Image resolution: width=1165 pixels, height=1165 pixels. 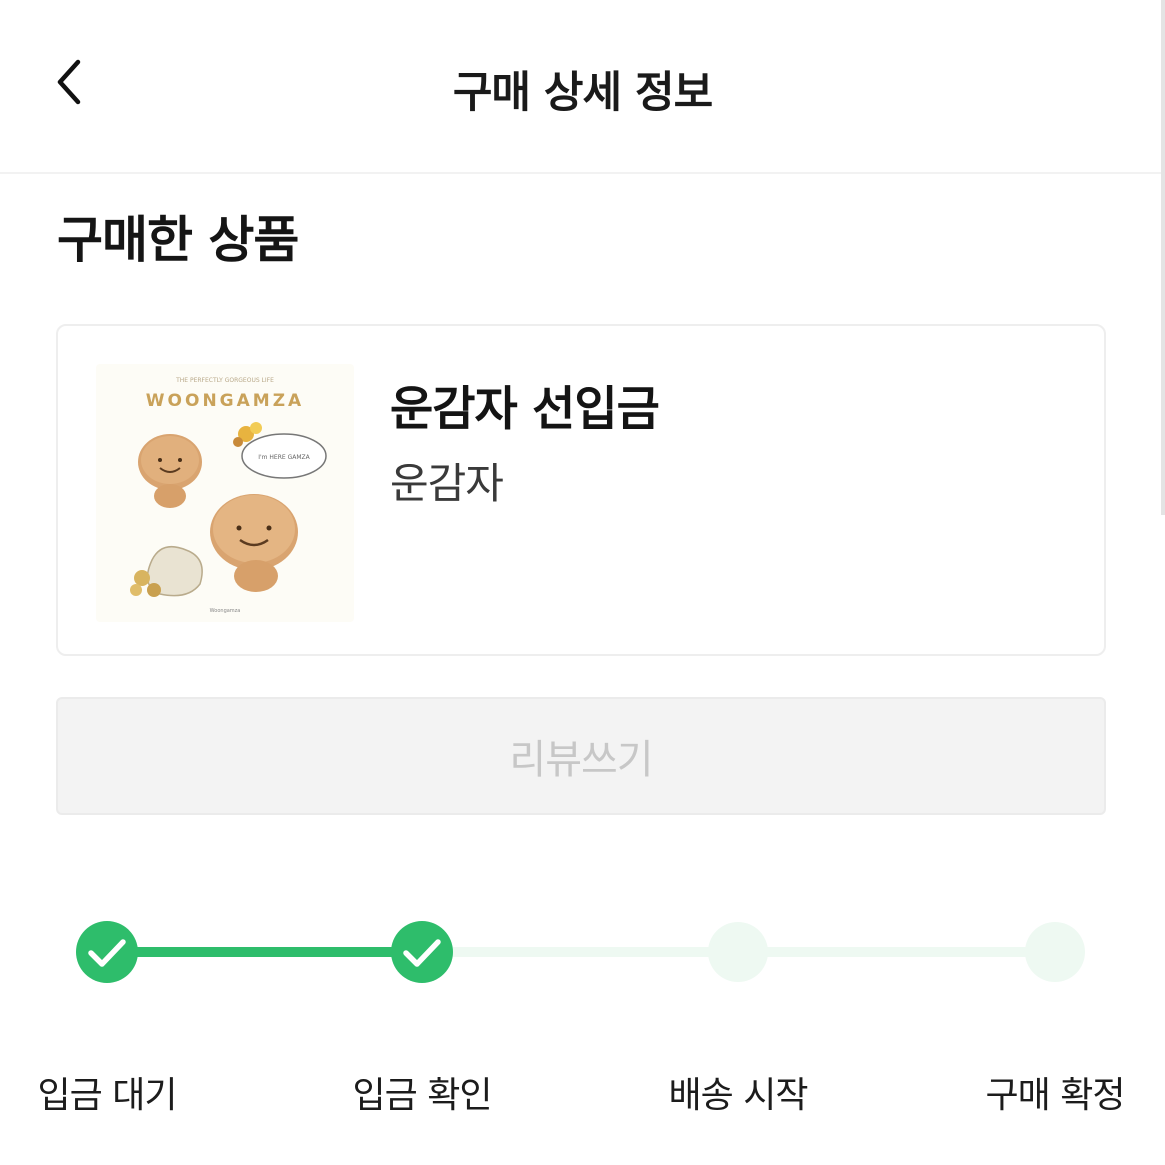 I want to click on scrollbar, so click(x=1163, y=257).